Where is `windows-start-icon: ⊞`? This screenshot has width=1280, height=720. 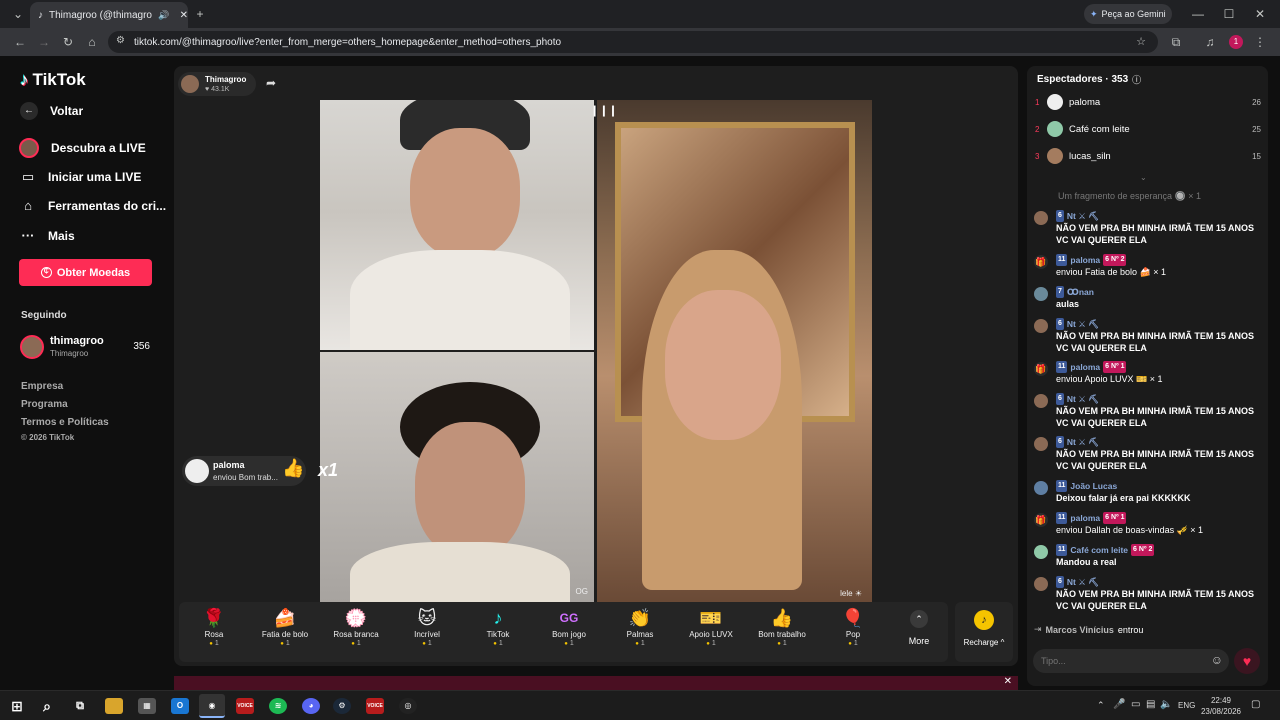
windows-start-icon: ⊞ is located at coordinates (17, 706).